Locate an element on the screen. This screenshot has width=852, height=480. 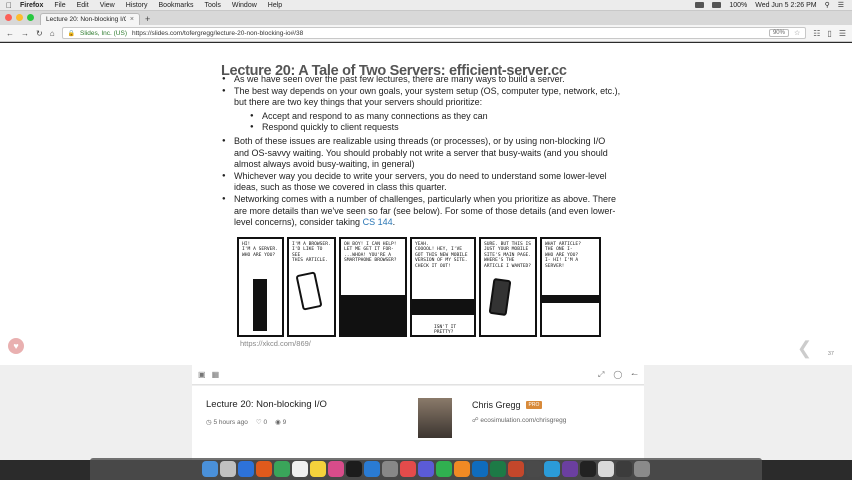
close-window-button is located at coordinates (8, 17).